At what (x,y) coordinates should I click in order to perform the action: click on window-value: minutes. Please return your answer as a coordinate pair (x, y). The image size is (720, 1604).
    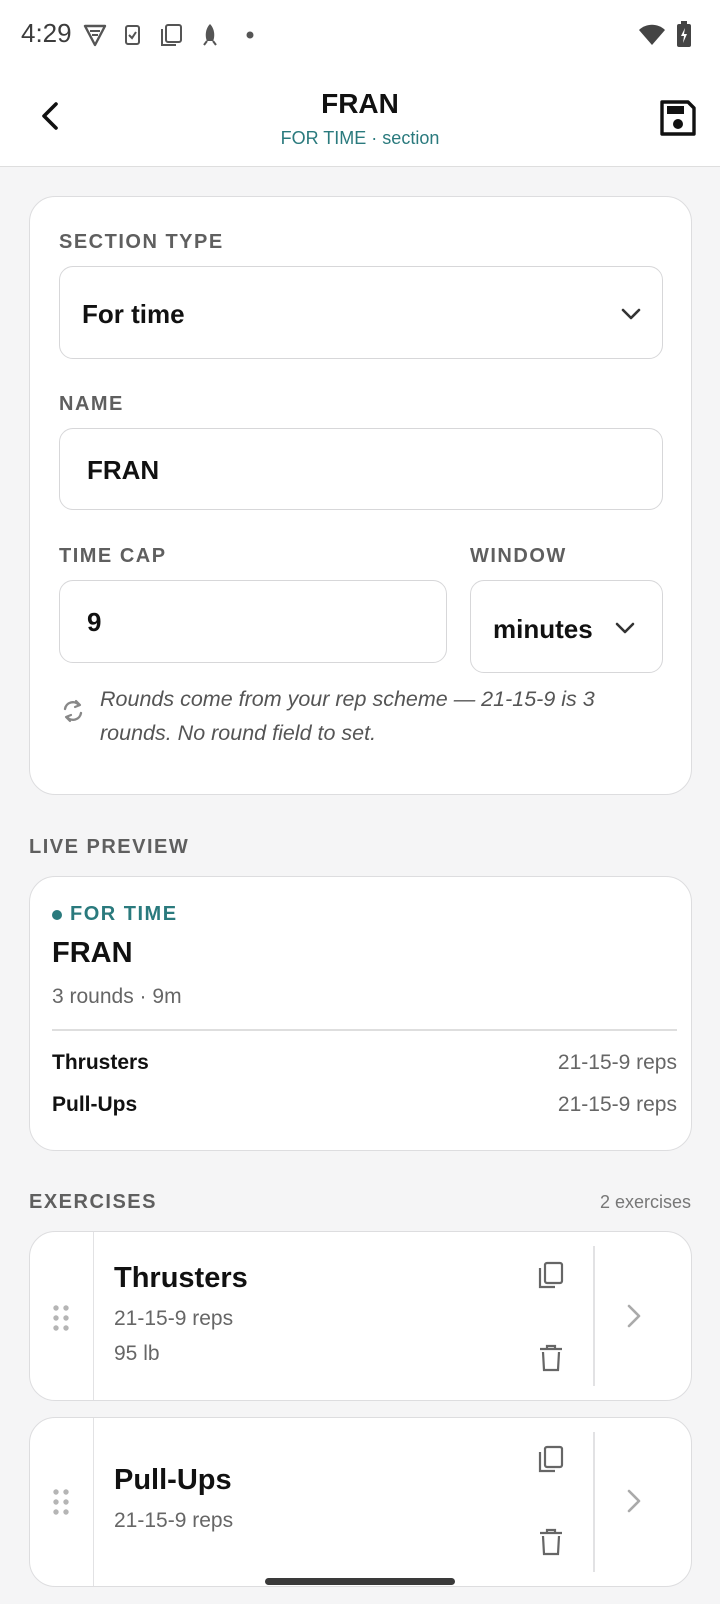
    Looking at the image, I should click on (543, 629).